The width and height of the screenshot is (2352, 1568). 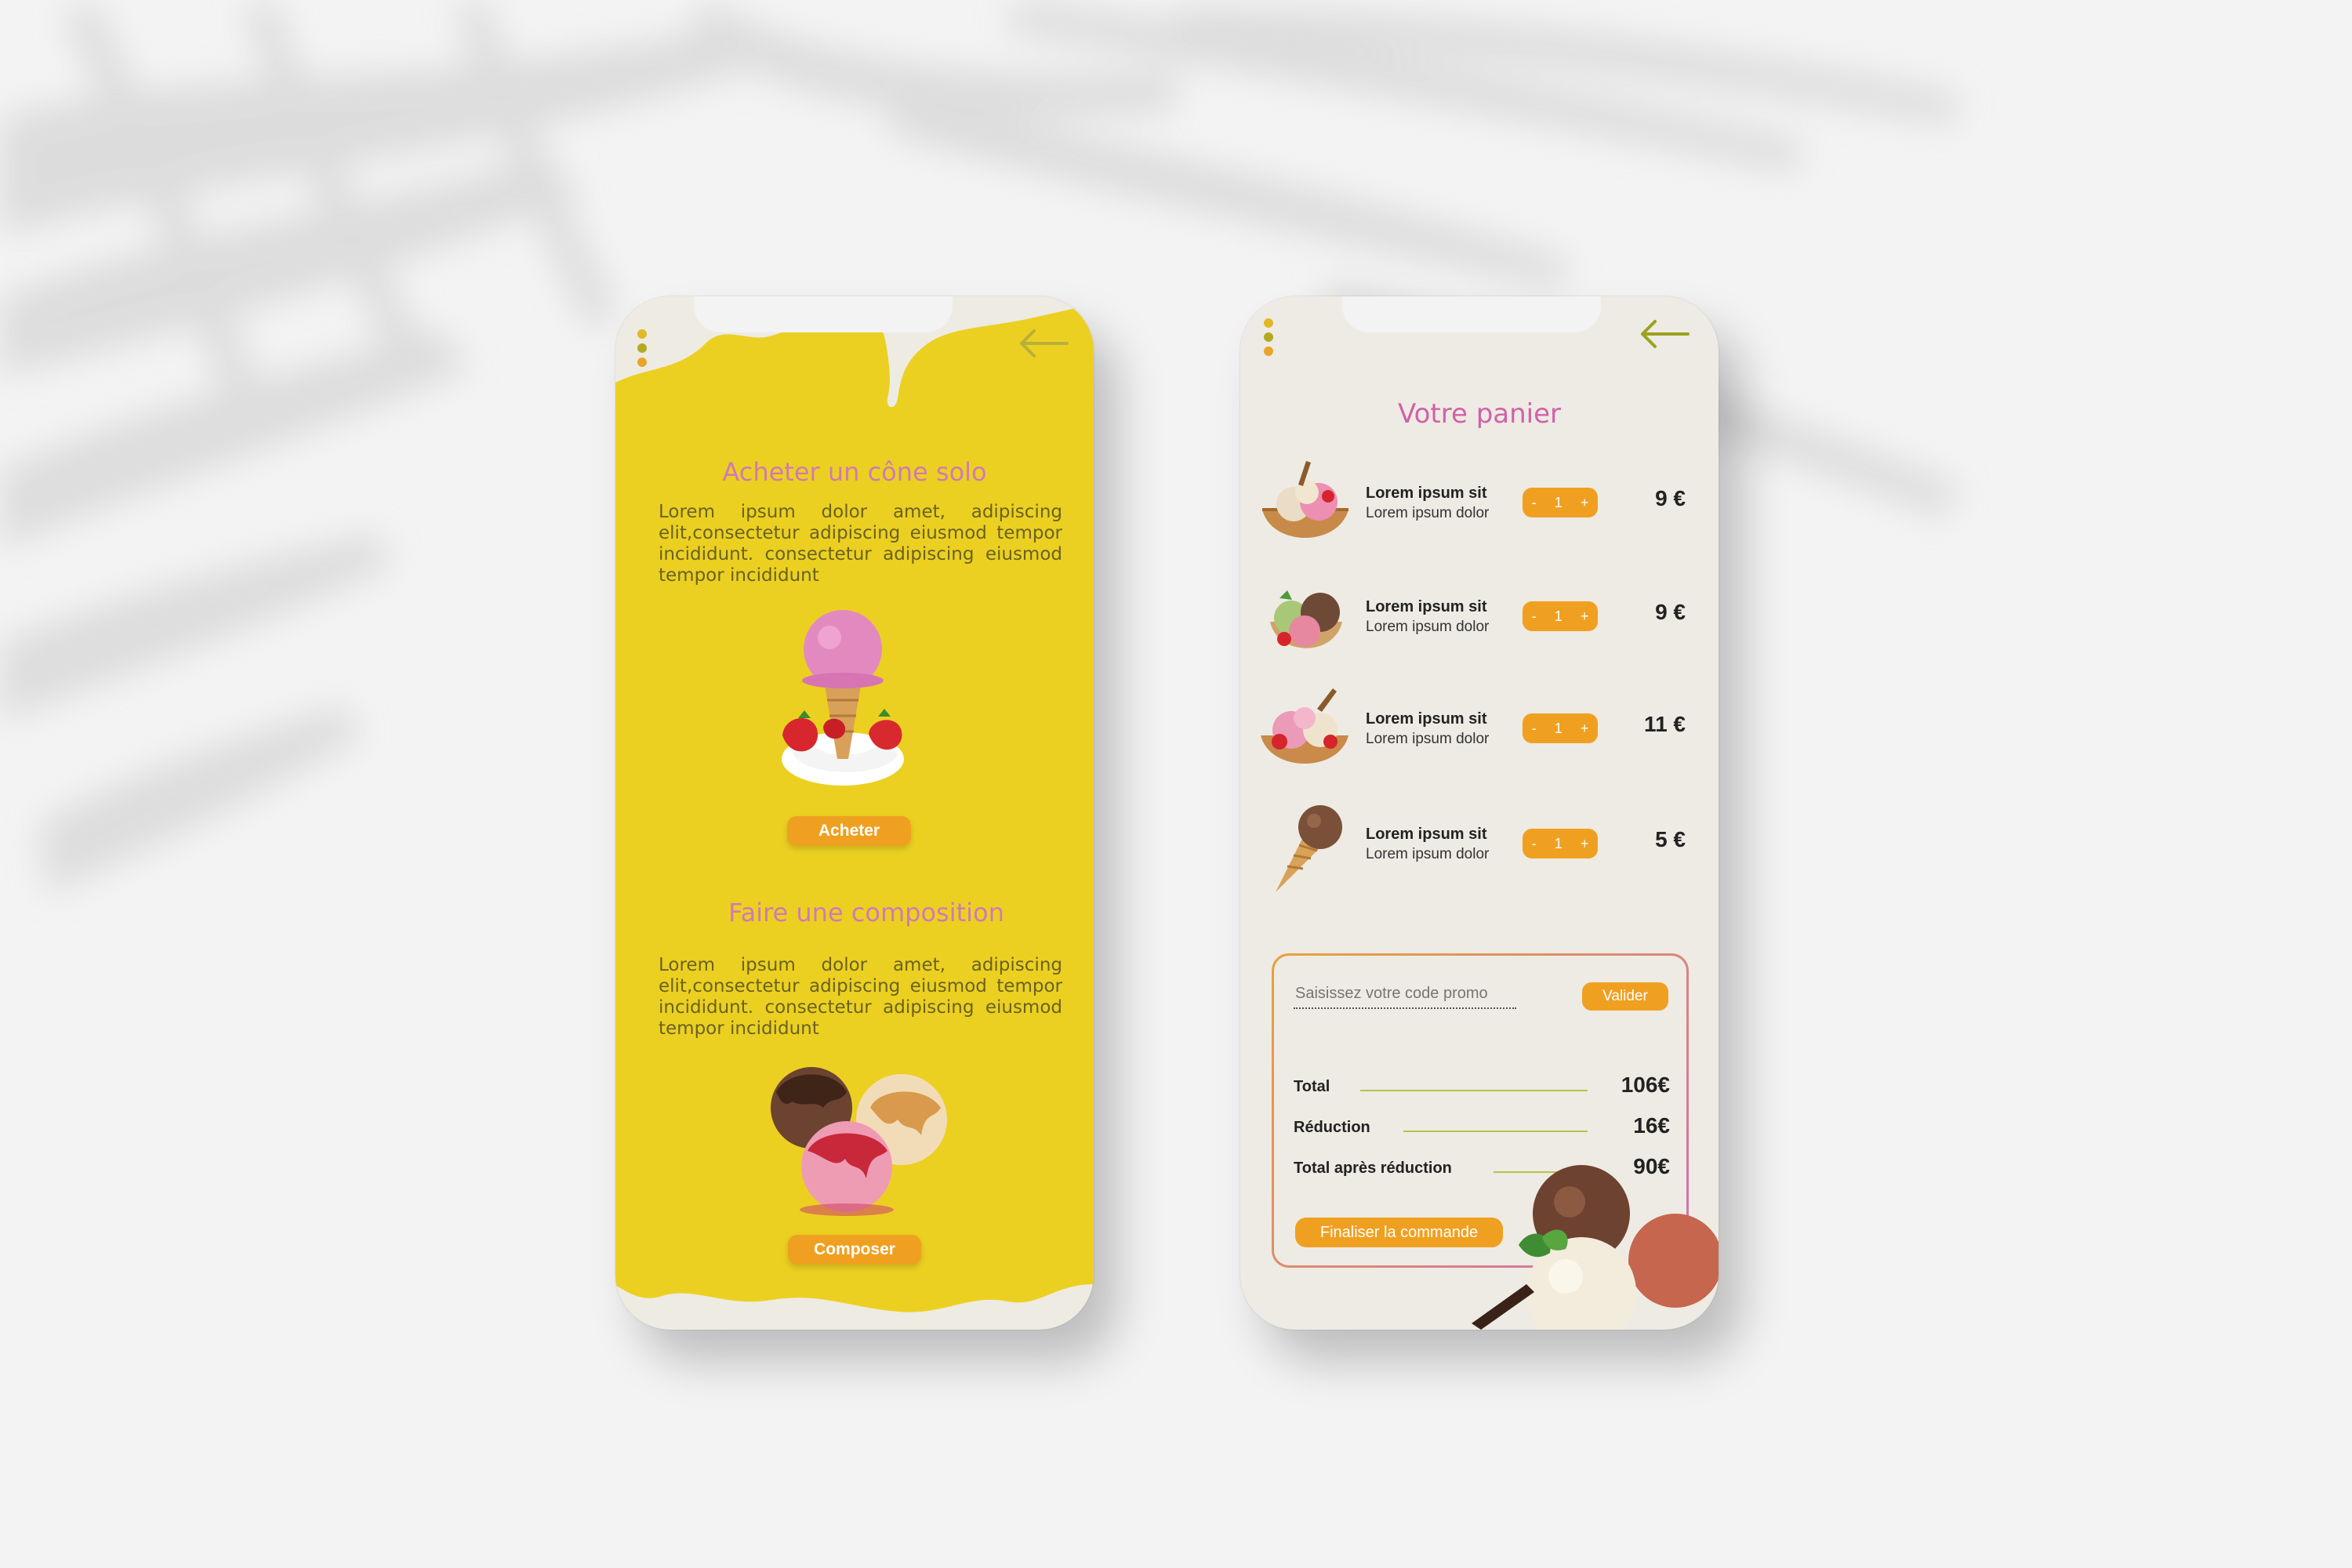 What do you see at coordinates (1482, 1126) in the screenshot?
I see `reduction-row: Réduction 16€` at bounding box center [1482, 1126].